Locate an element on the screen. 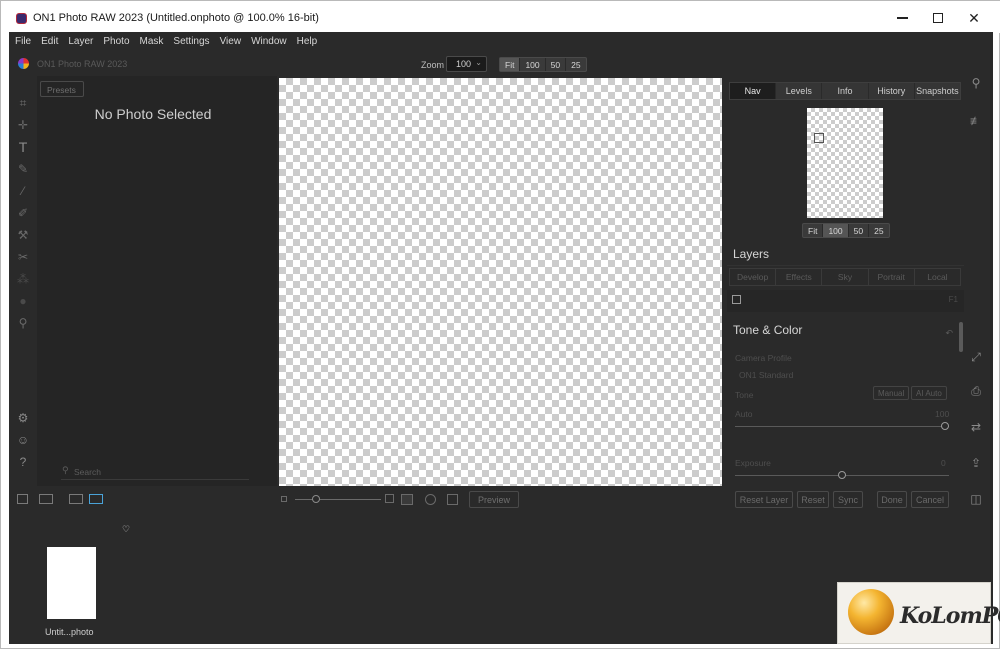  exposure-value: 0 is located at coordinates (943, 463).